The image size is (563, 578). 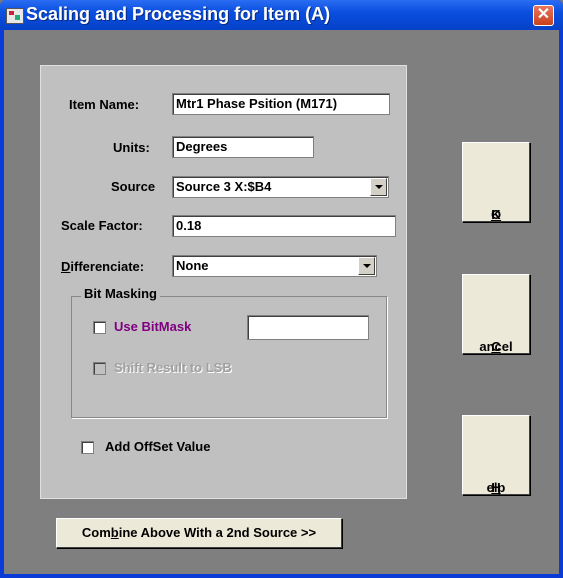 I want to click on cancel-label-rest: ancel, so click(x=496, y=346).